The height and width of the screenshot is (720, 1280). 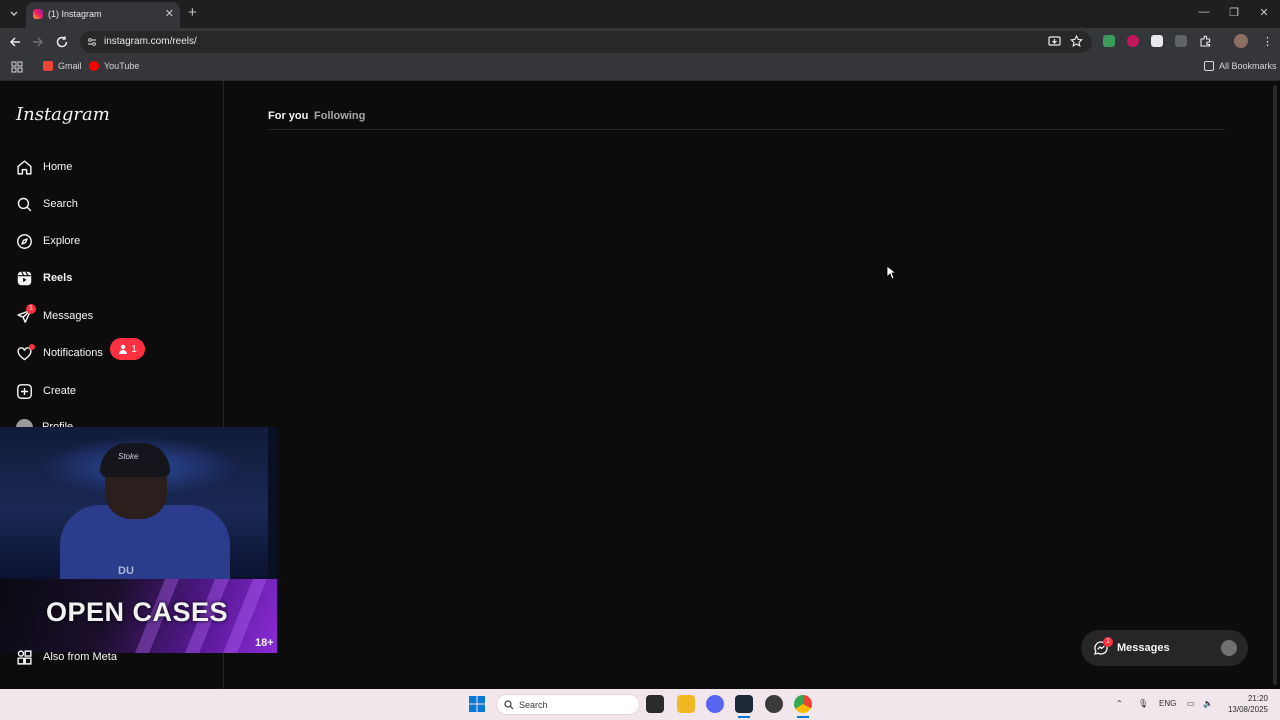 I want to click on browser-tab: (1) Instagram ✕, so click(x=103, y=15).